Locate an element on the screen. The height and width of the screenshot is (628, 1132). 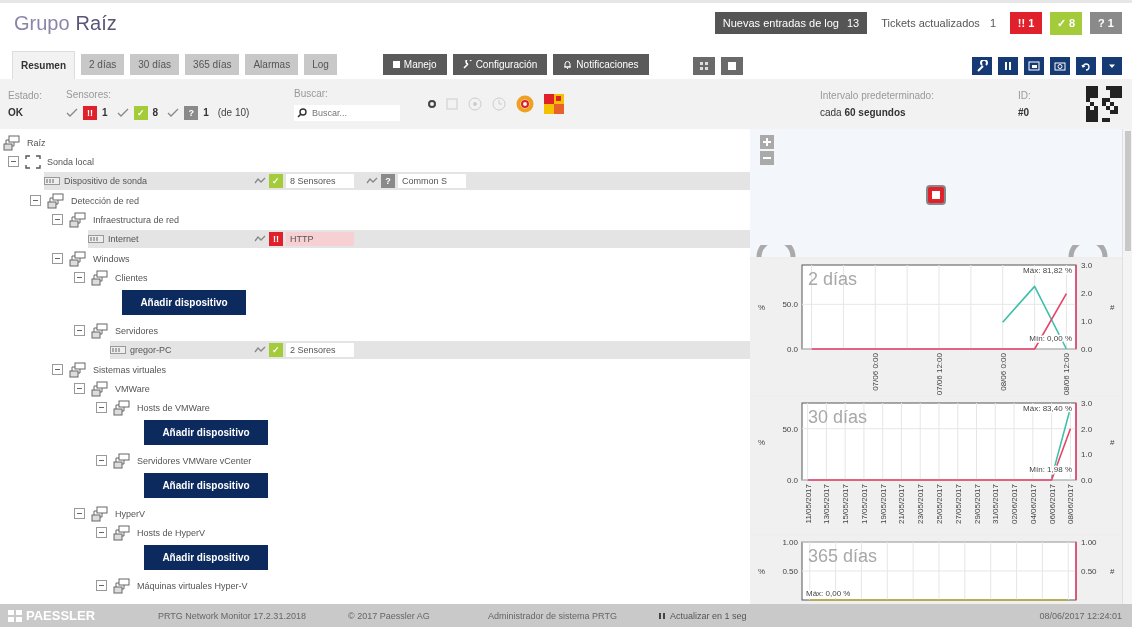
settings-button: Configuración is located at coordinates (500, 64).